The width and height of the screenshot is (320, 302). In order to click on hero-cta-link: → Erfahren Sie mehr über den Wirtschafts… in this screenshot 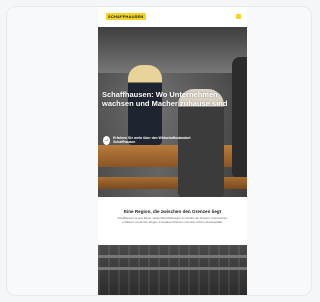, I will do `click(148, 140)`.